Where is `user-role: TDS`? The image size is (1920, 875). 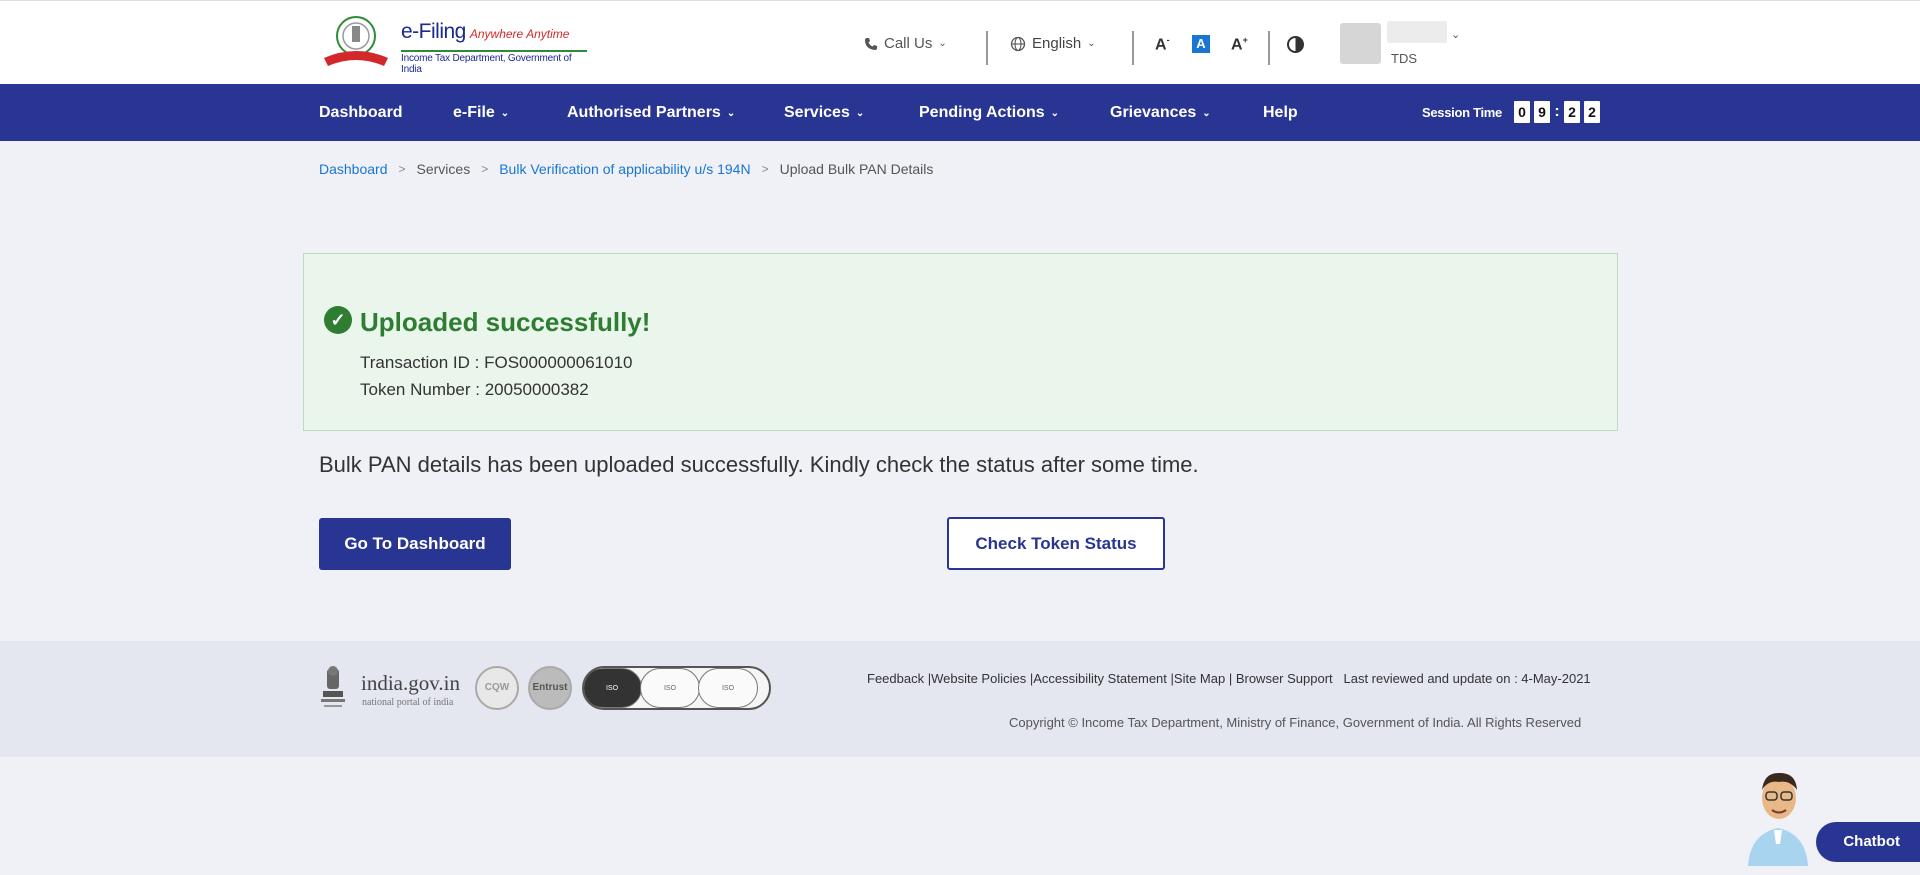 user-role: TDS is located at coordinates (1404, 58).